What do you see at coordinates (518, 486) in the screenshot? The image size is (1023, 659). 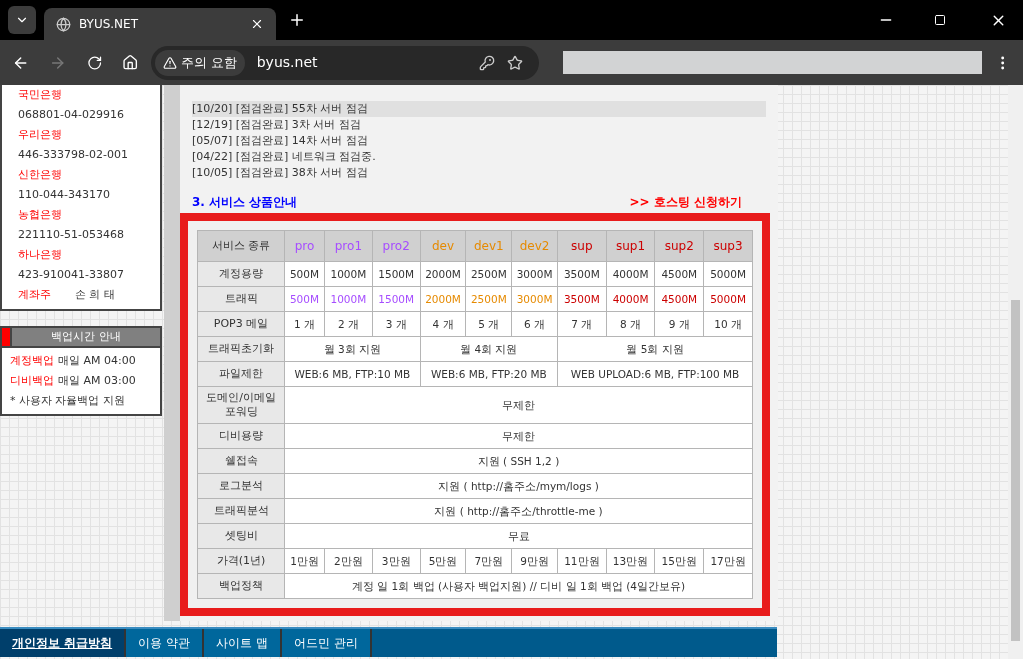 I see `table-cell: 지원 ( http://홈주소/mym/logs )` at bounding box center [518, 486].